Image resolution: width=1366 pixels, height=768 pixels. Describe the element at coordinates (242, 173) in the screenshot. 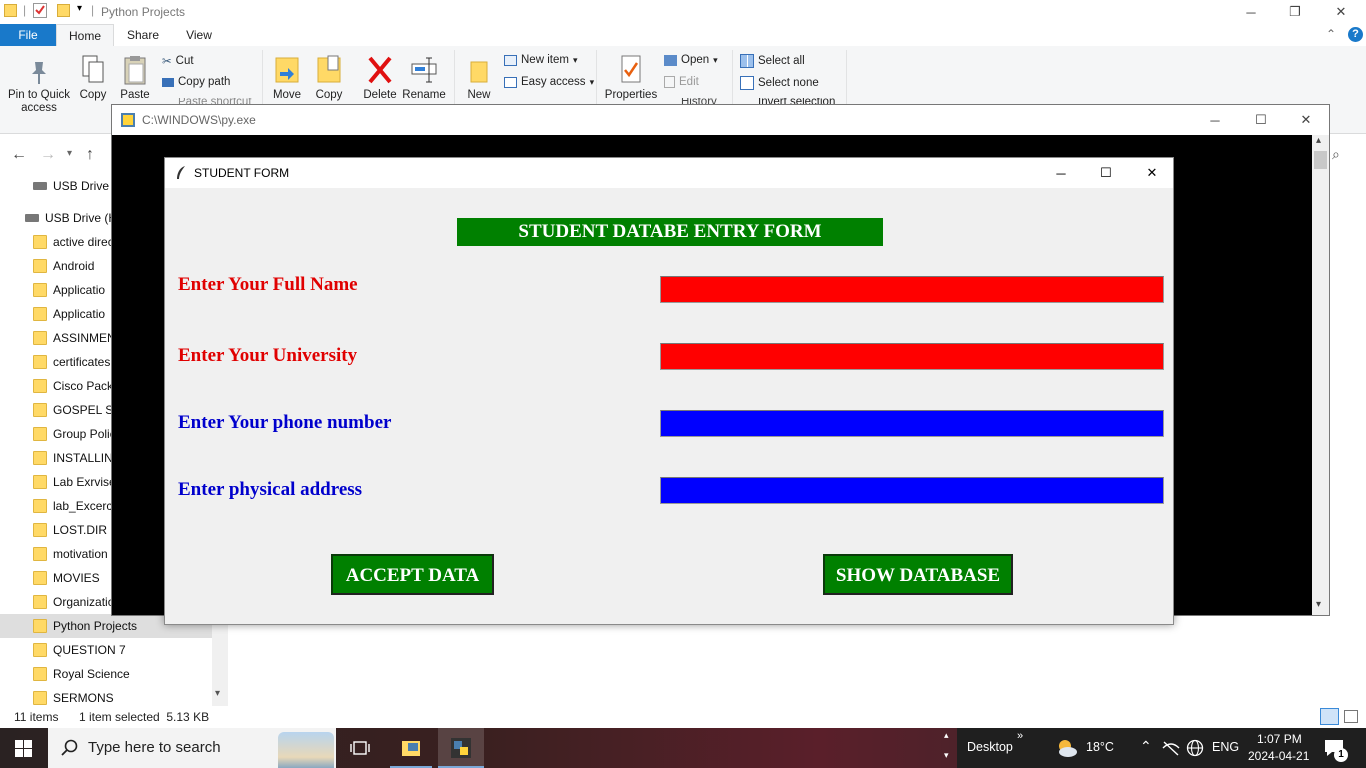

I see `form-title: STUDENT FORM` at that location.